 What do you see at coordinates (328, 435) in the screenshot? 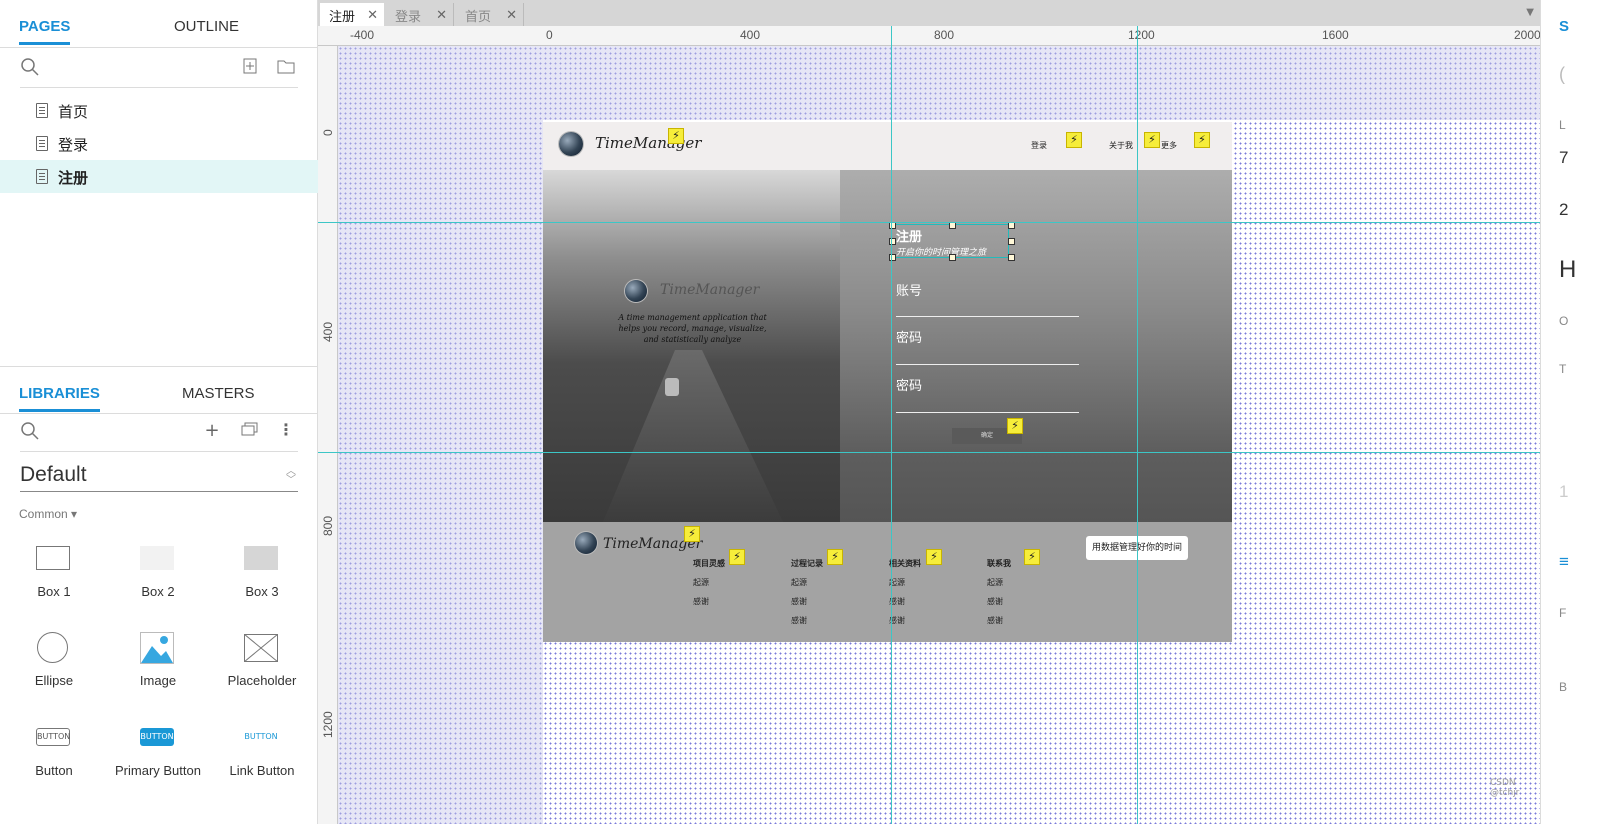
I see `ruler-vertical: 0 400 800 1200` at bounding box center [328, 435].